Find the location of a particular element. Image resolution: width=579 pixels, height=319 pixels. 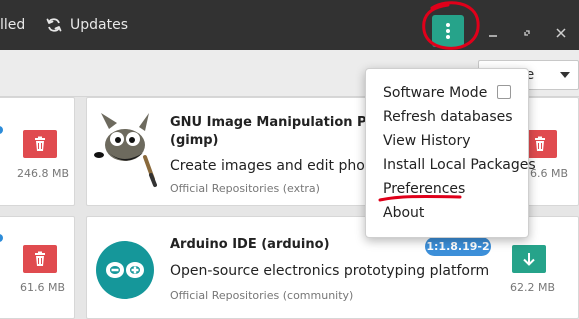

arduino-icon is located at coordinates (125, 272).